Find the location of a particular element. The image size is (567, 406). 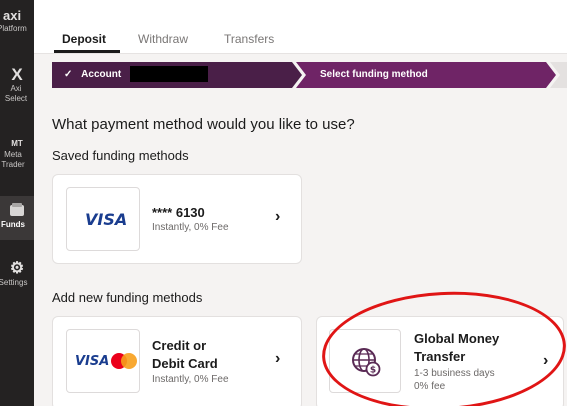

nav-label-funds: Funds is located at coordinates (13, 224).